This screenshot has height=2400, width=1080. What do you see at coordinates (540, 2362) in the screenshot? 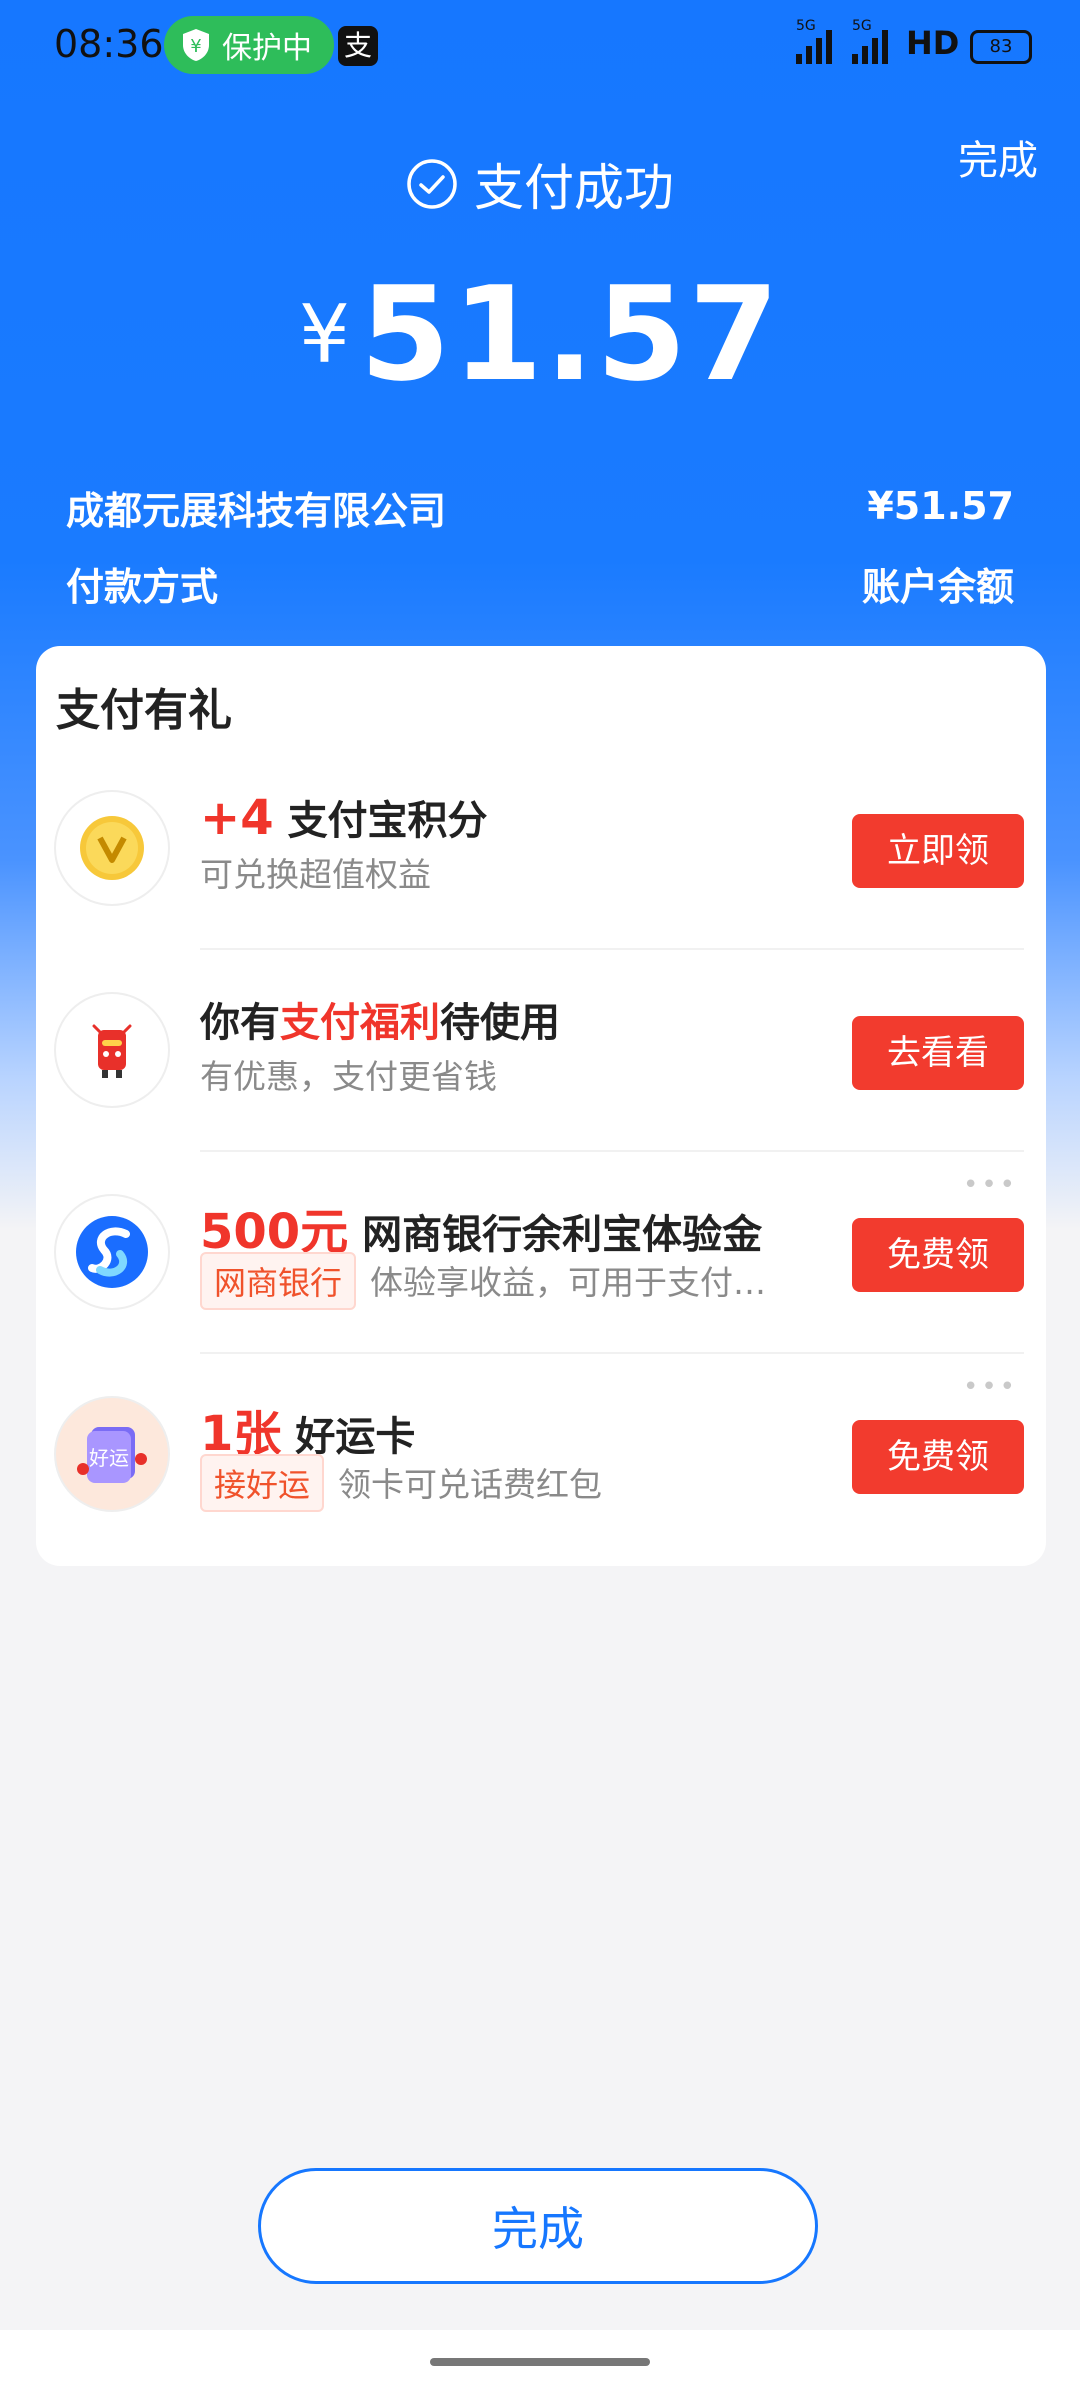
I see `home-indicator` at bounding box center [540, 2362].